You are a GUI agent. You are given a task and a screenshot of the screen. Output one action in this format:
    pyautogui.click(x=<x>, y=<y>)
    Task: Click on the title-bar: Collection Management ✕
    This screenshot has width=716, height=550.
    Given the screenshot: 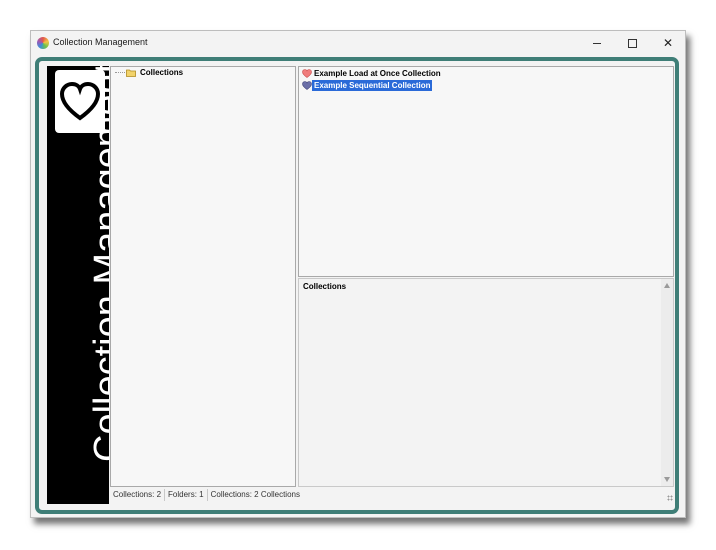 What is the action you would take?
    pyautogui.click(x=358, y=44)
    